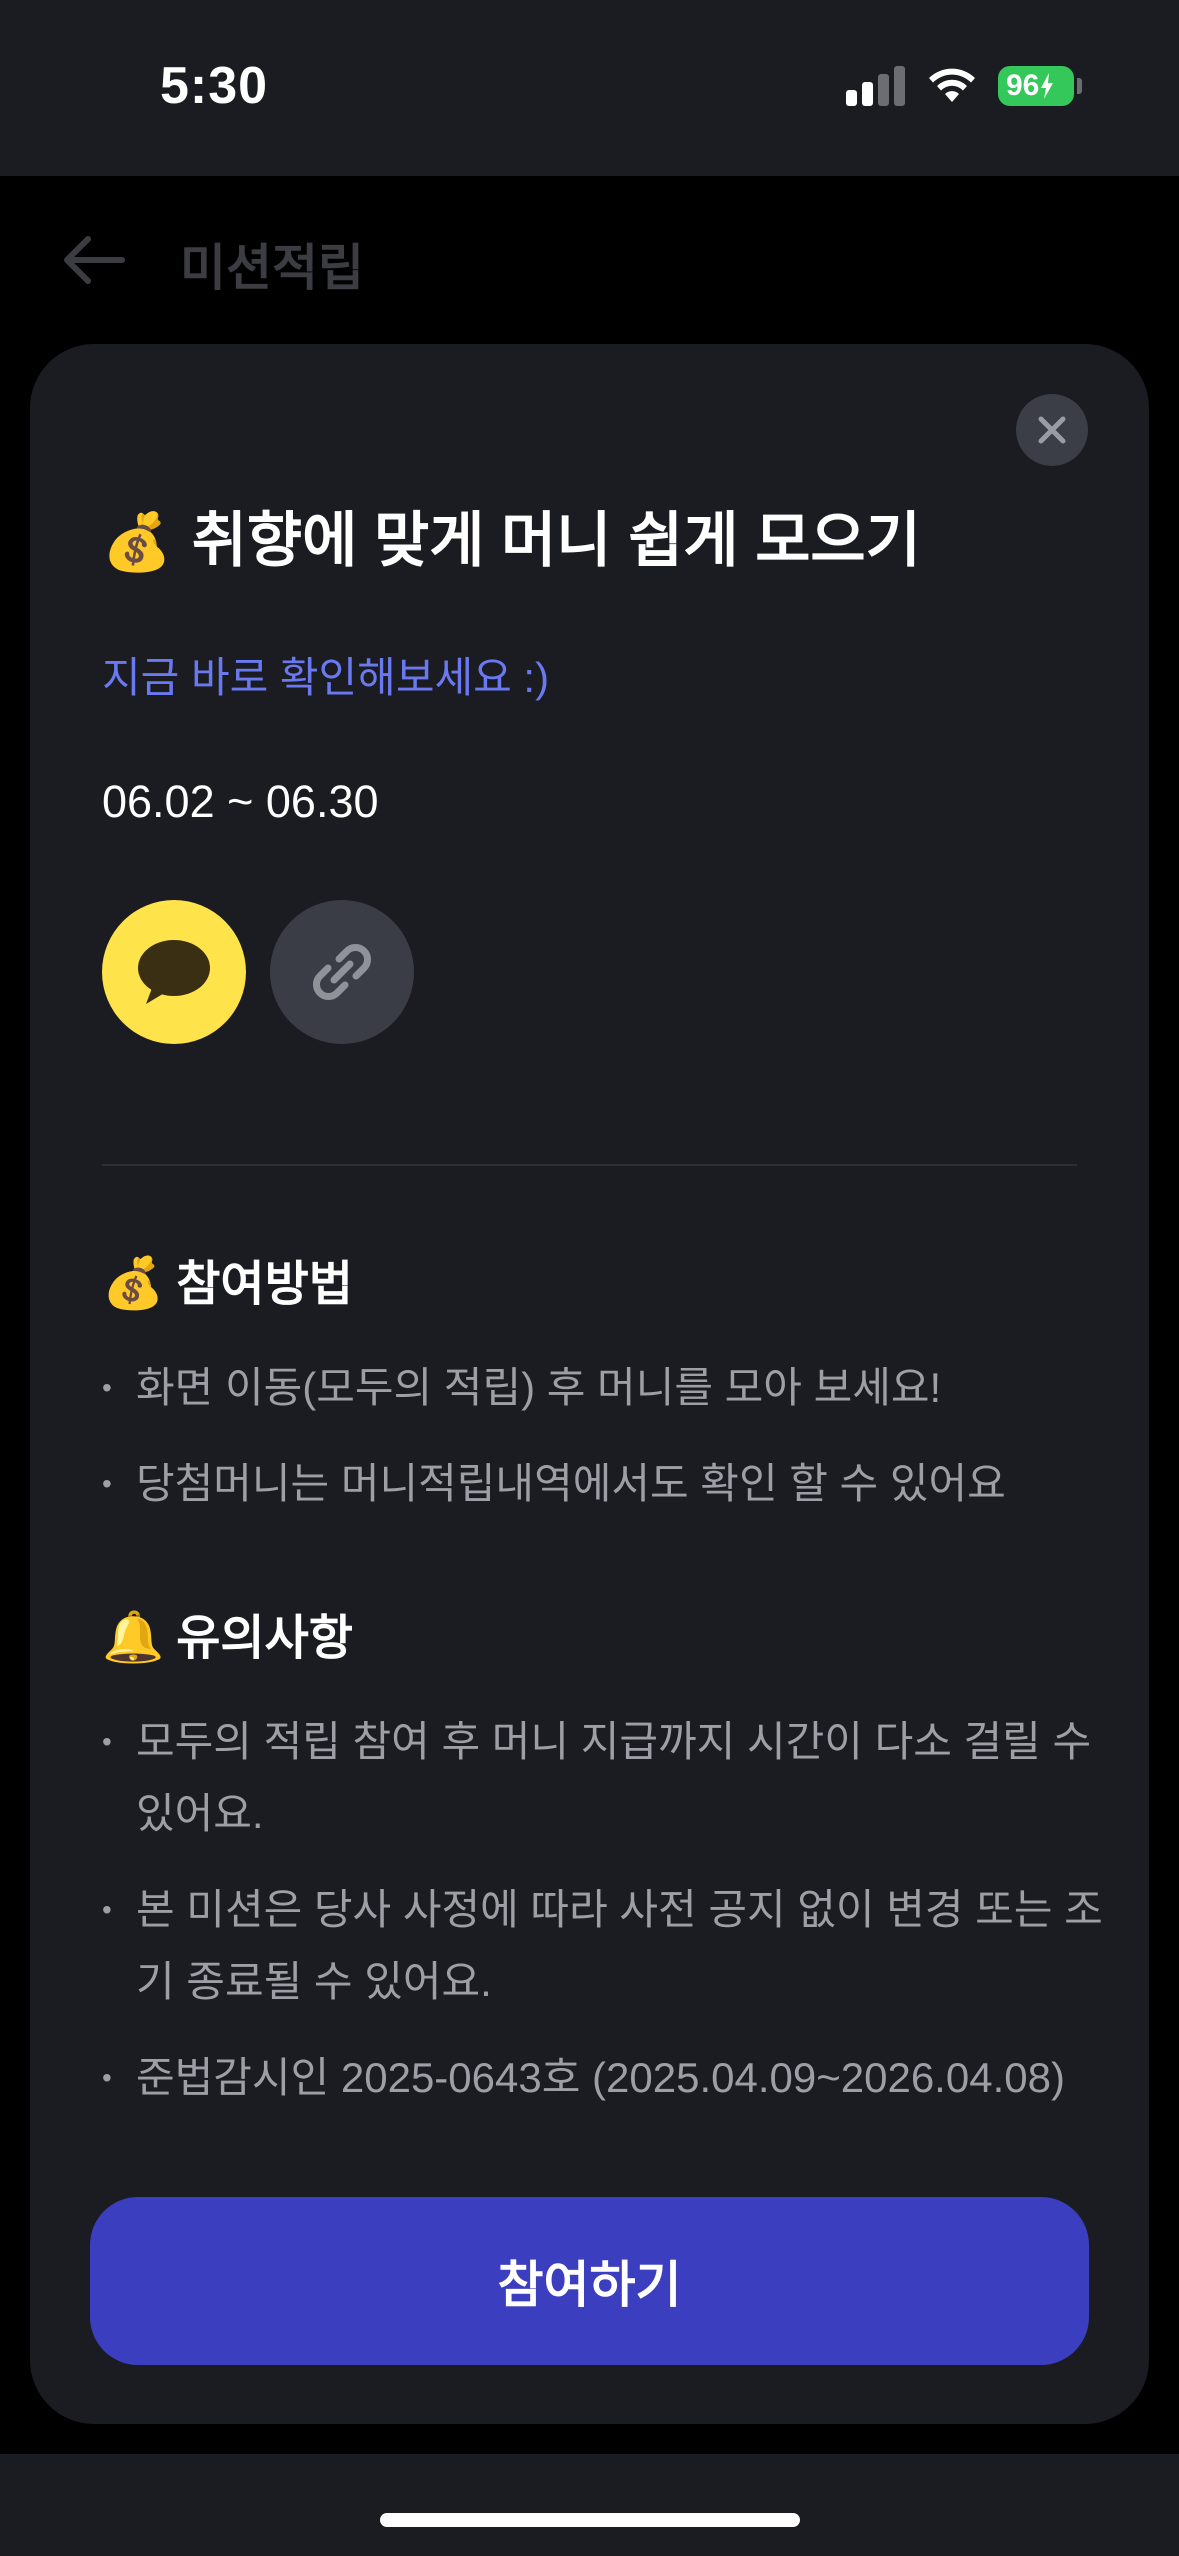 This screenshot has width=1179, height=2556. I want to click on cellular-signal-icon, so click(876, 86).